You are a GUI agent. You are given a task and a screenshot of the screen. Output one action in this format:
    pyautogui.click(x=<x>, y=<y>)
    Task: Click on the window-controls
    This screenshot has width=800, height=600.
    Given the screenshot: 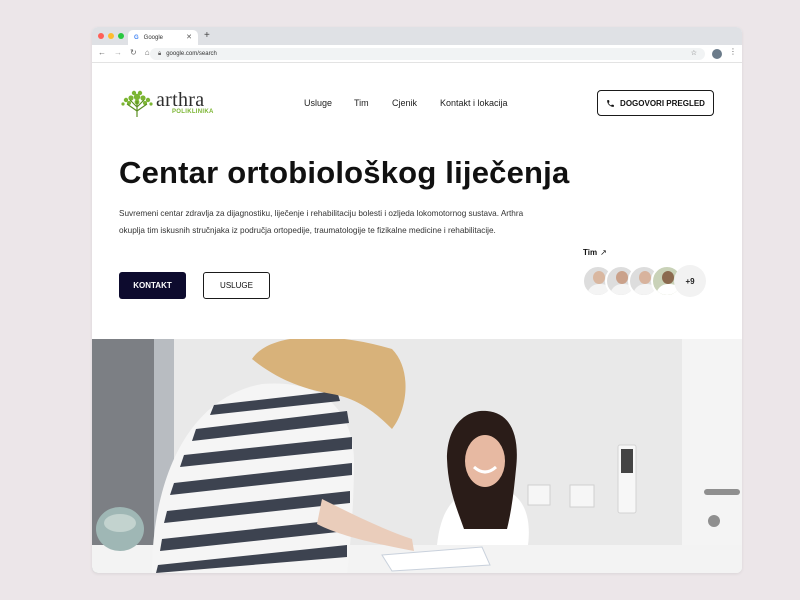 What is the action you would take?
    pyautogui.click(x=111, y=36)
    